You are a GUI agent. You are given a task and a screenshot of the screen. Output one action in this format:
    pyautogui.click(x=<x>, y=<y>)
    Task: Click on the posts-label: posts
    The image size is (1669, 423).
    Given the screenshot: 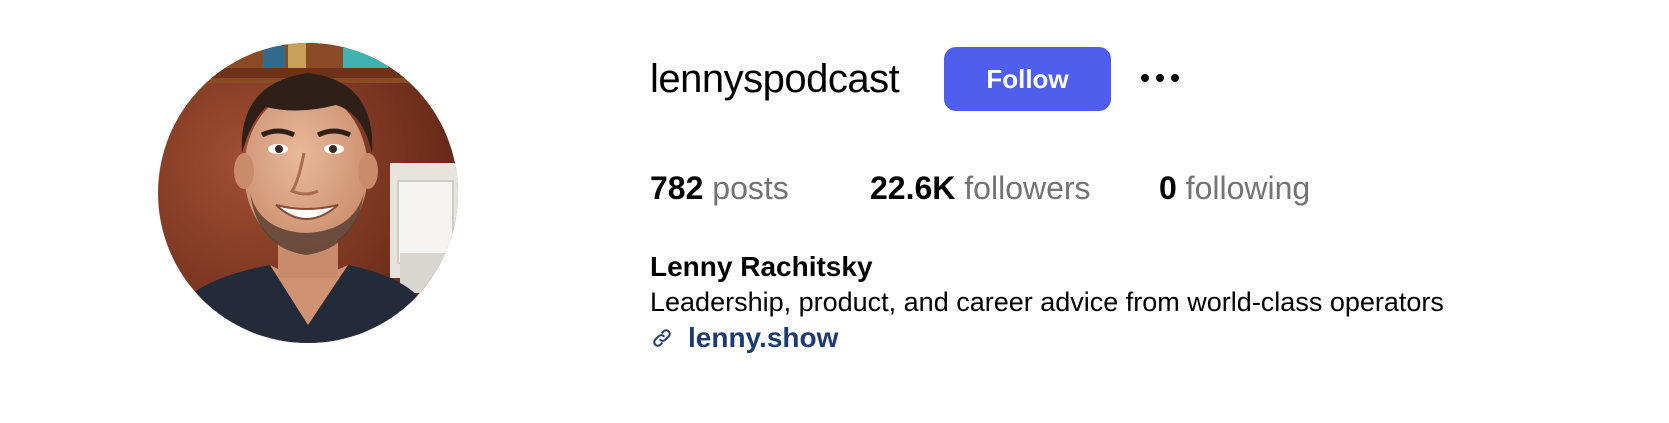 What is the action you would take?
    pyautogui.click(x=750, y=188)
    